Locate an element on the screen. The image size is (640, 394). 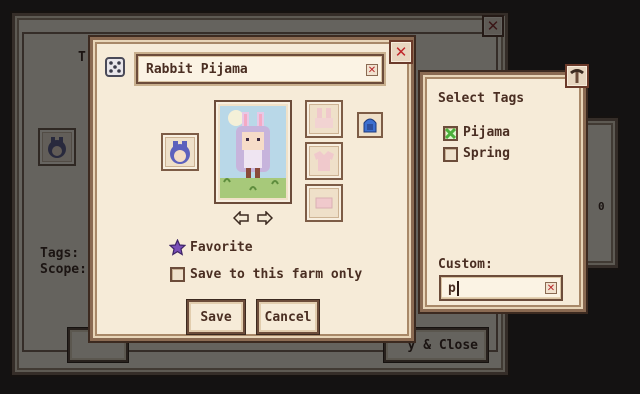
randomize-button is located at coordinates (115, 67).